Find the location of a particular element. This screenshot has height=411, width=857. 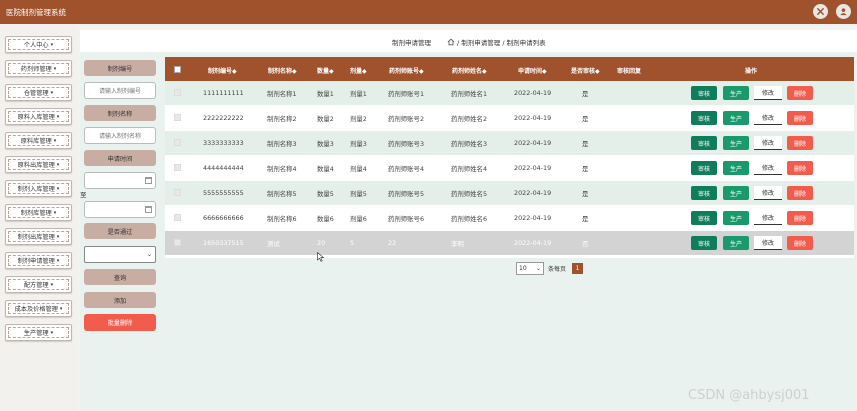

passed-select: ⌄ is located at coordinates (120, 254).